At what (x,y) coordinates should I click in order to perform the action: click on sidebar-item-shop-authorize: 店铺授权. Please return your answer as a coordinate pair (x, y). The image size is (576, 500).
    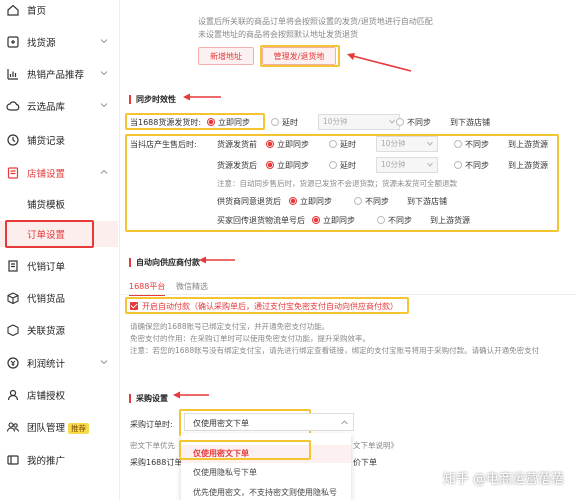
    Looking at the image, I should click on (59, 395).